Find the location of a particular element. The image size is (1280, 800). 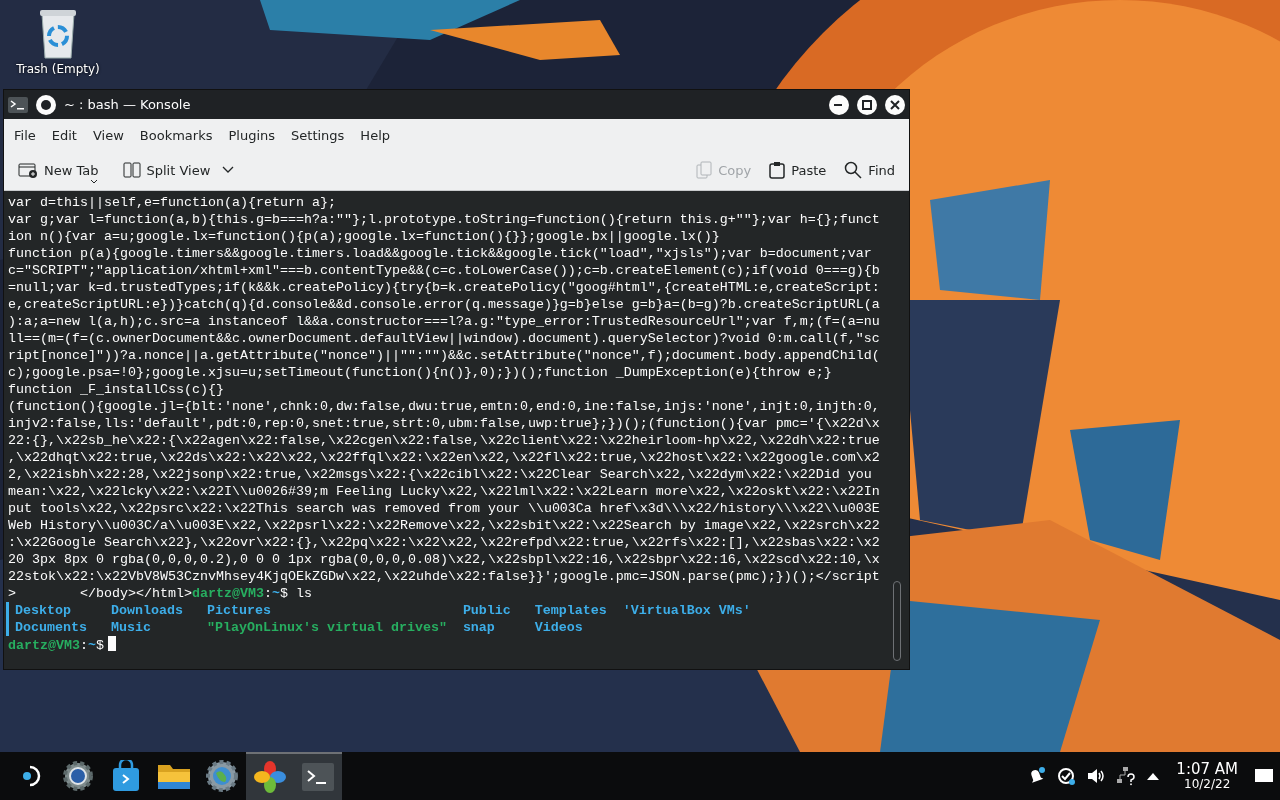

globe-gear-icon is located at coordinates (222, 776).